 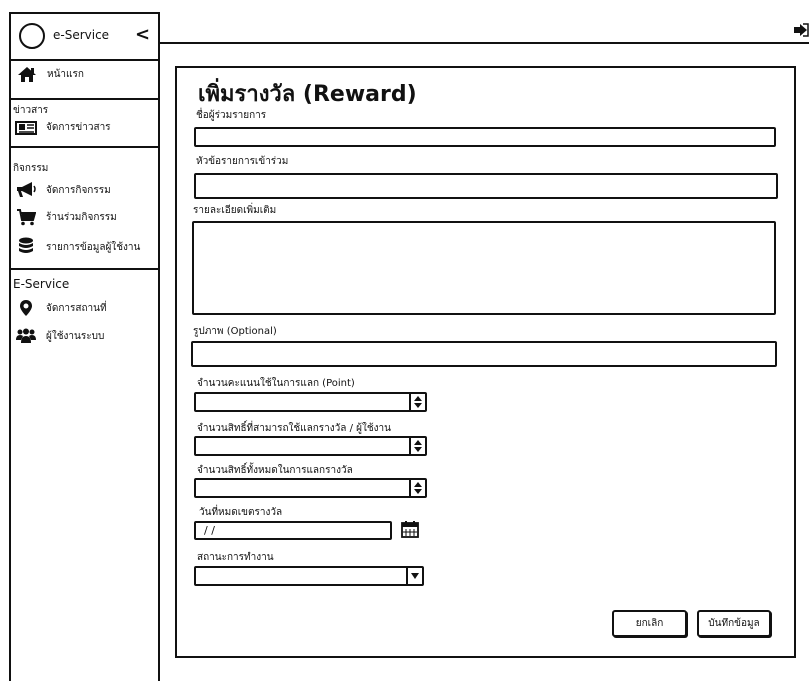 I want to click on newspaper-icon, so click(x=26, y=127).